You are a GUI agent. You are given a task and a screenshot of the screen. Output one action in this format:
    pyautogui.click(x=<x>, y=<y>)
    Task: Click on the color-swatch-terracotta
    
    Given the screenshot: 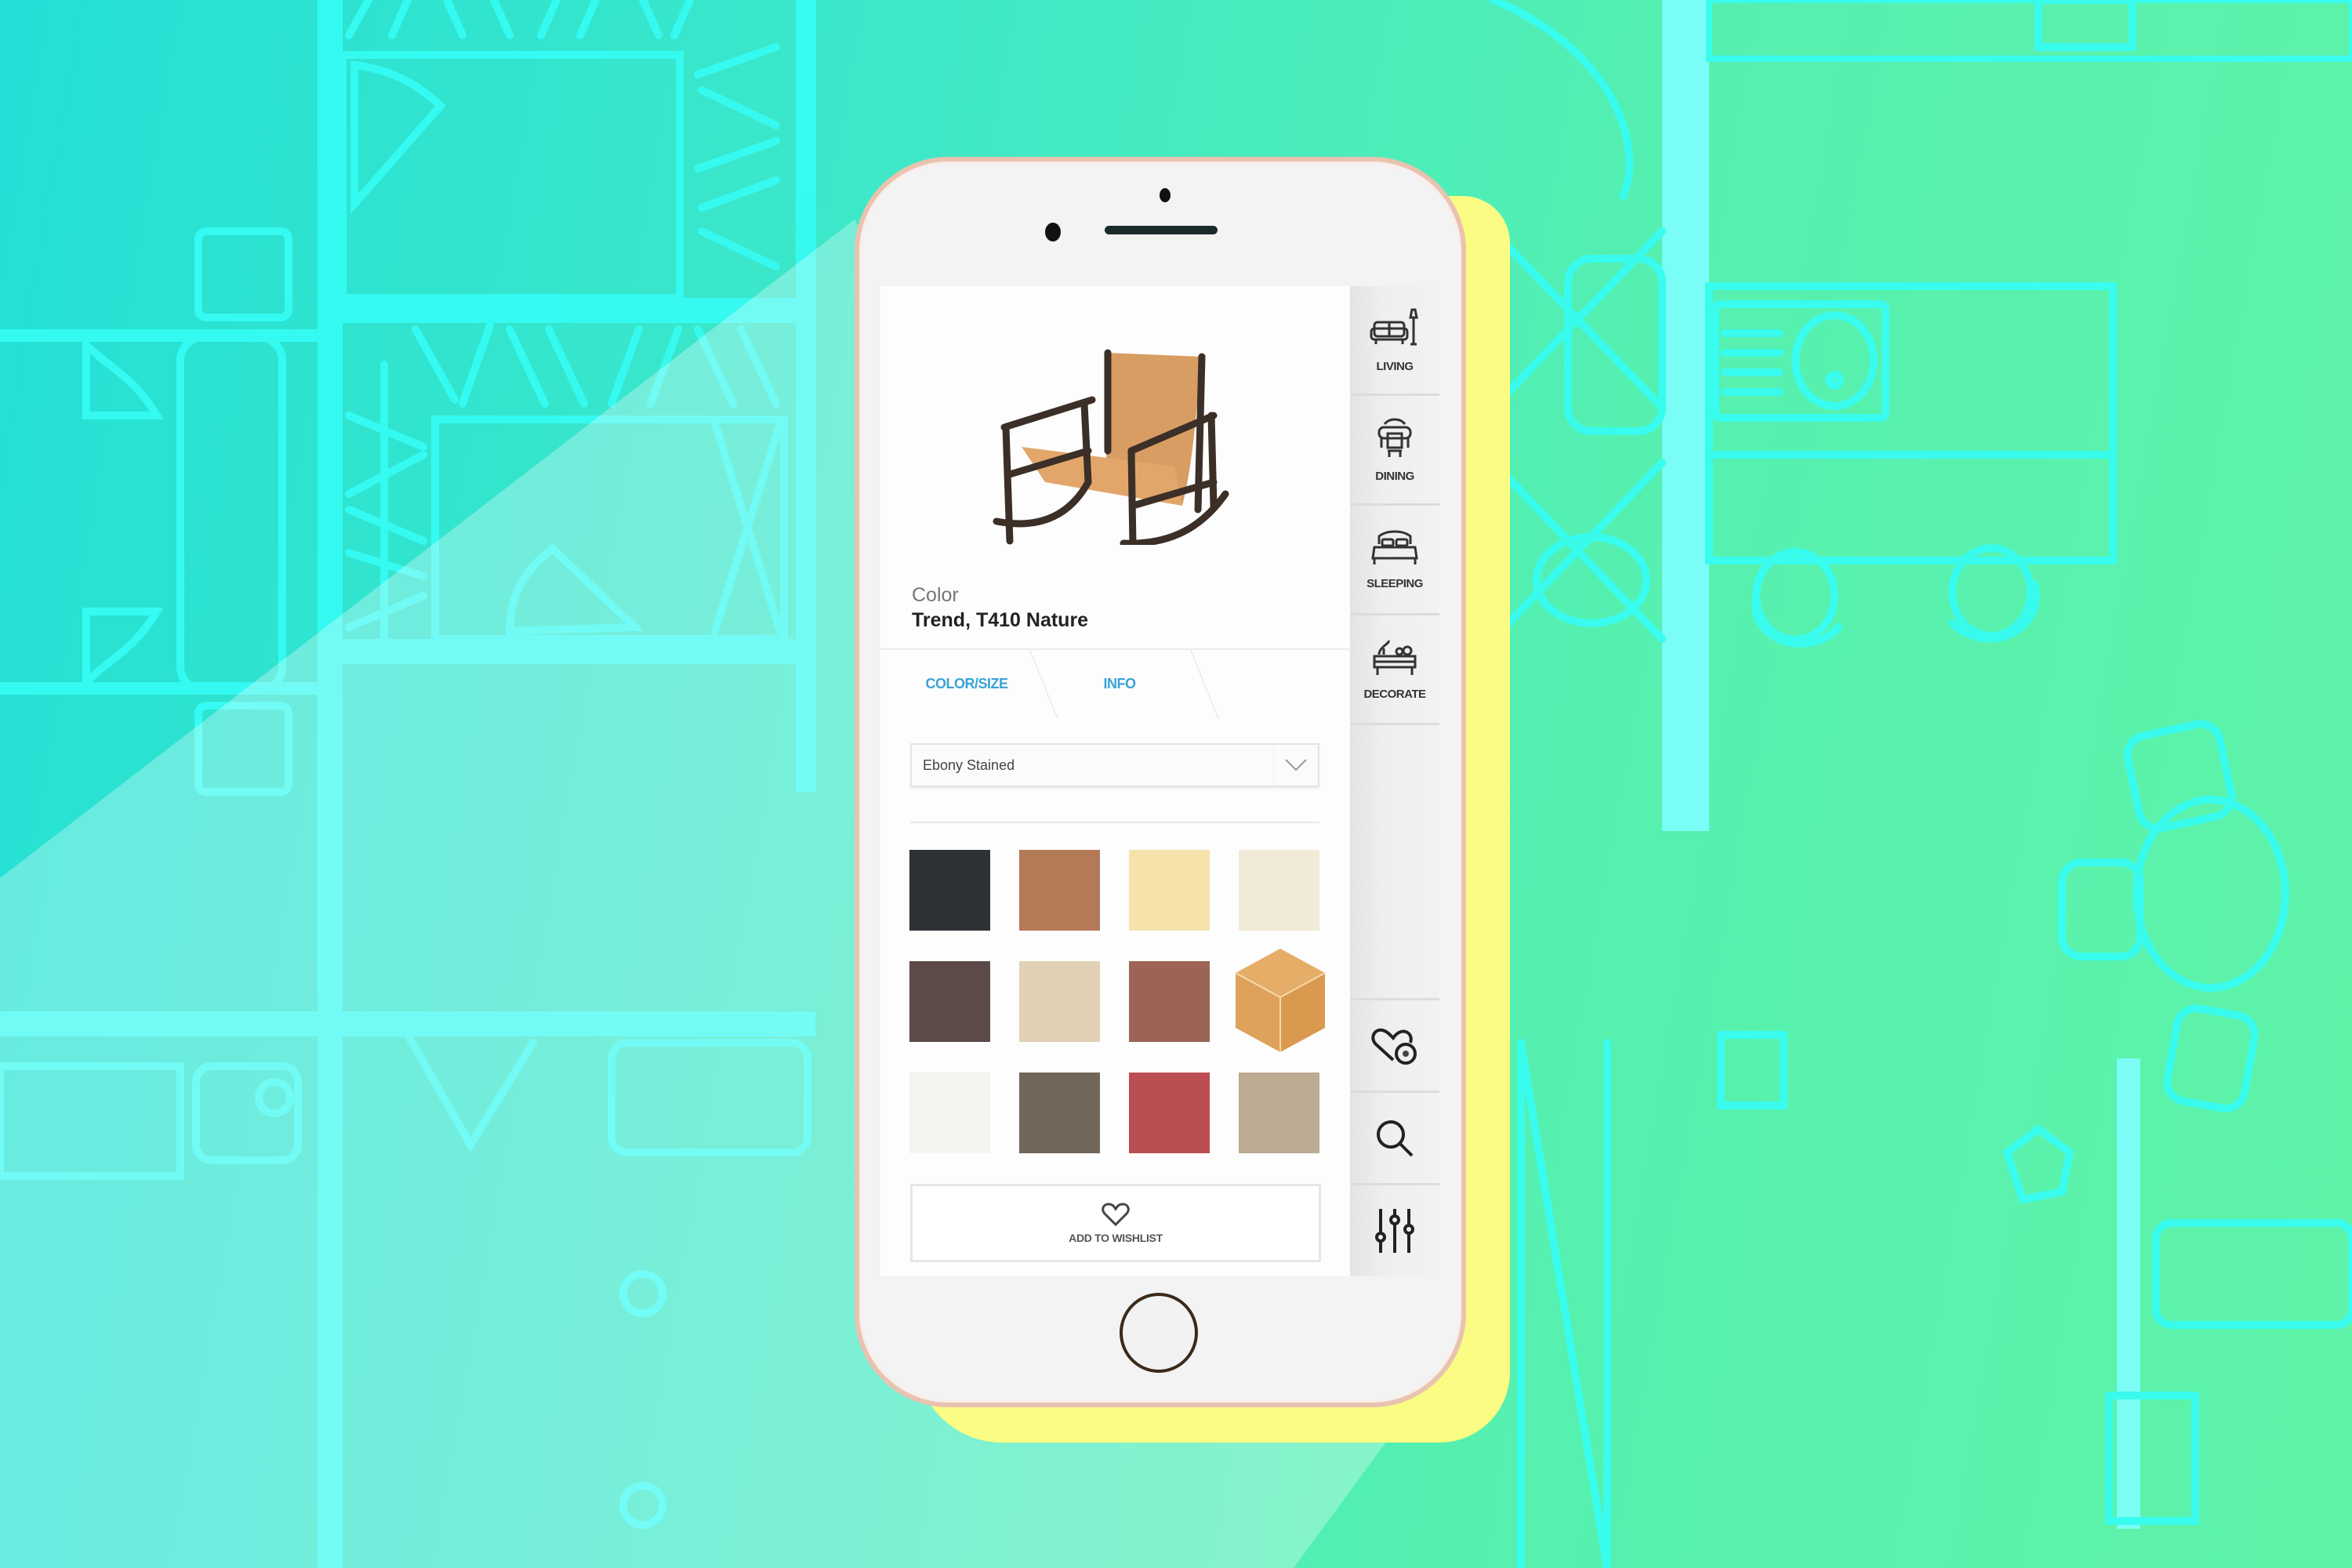 What is the action you would take?
    pyautogui.click(x=1169, y=1002)
    